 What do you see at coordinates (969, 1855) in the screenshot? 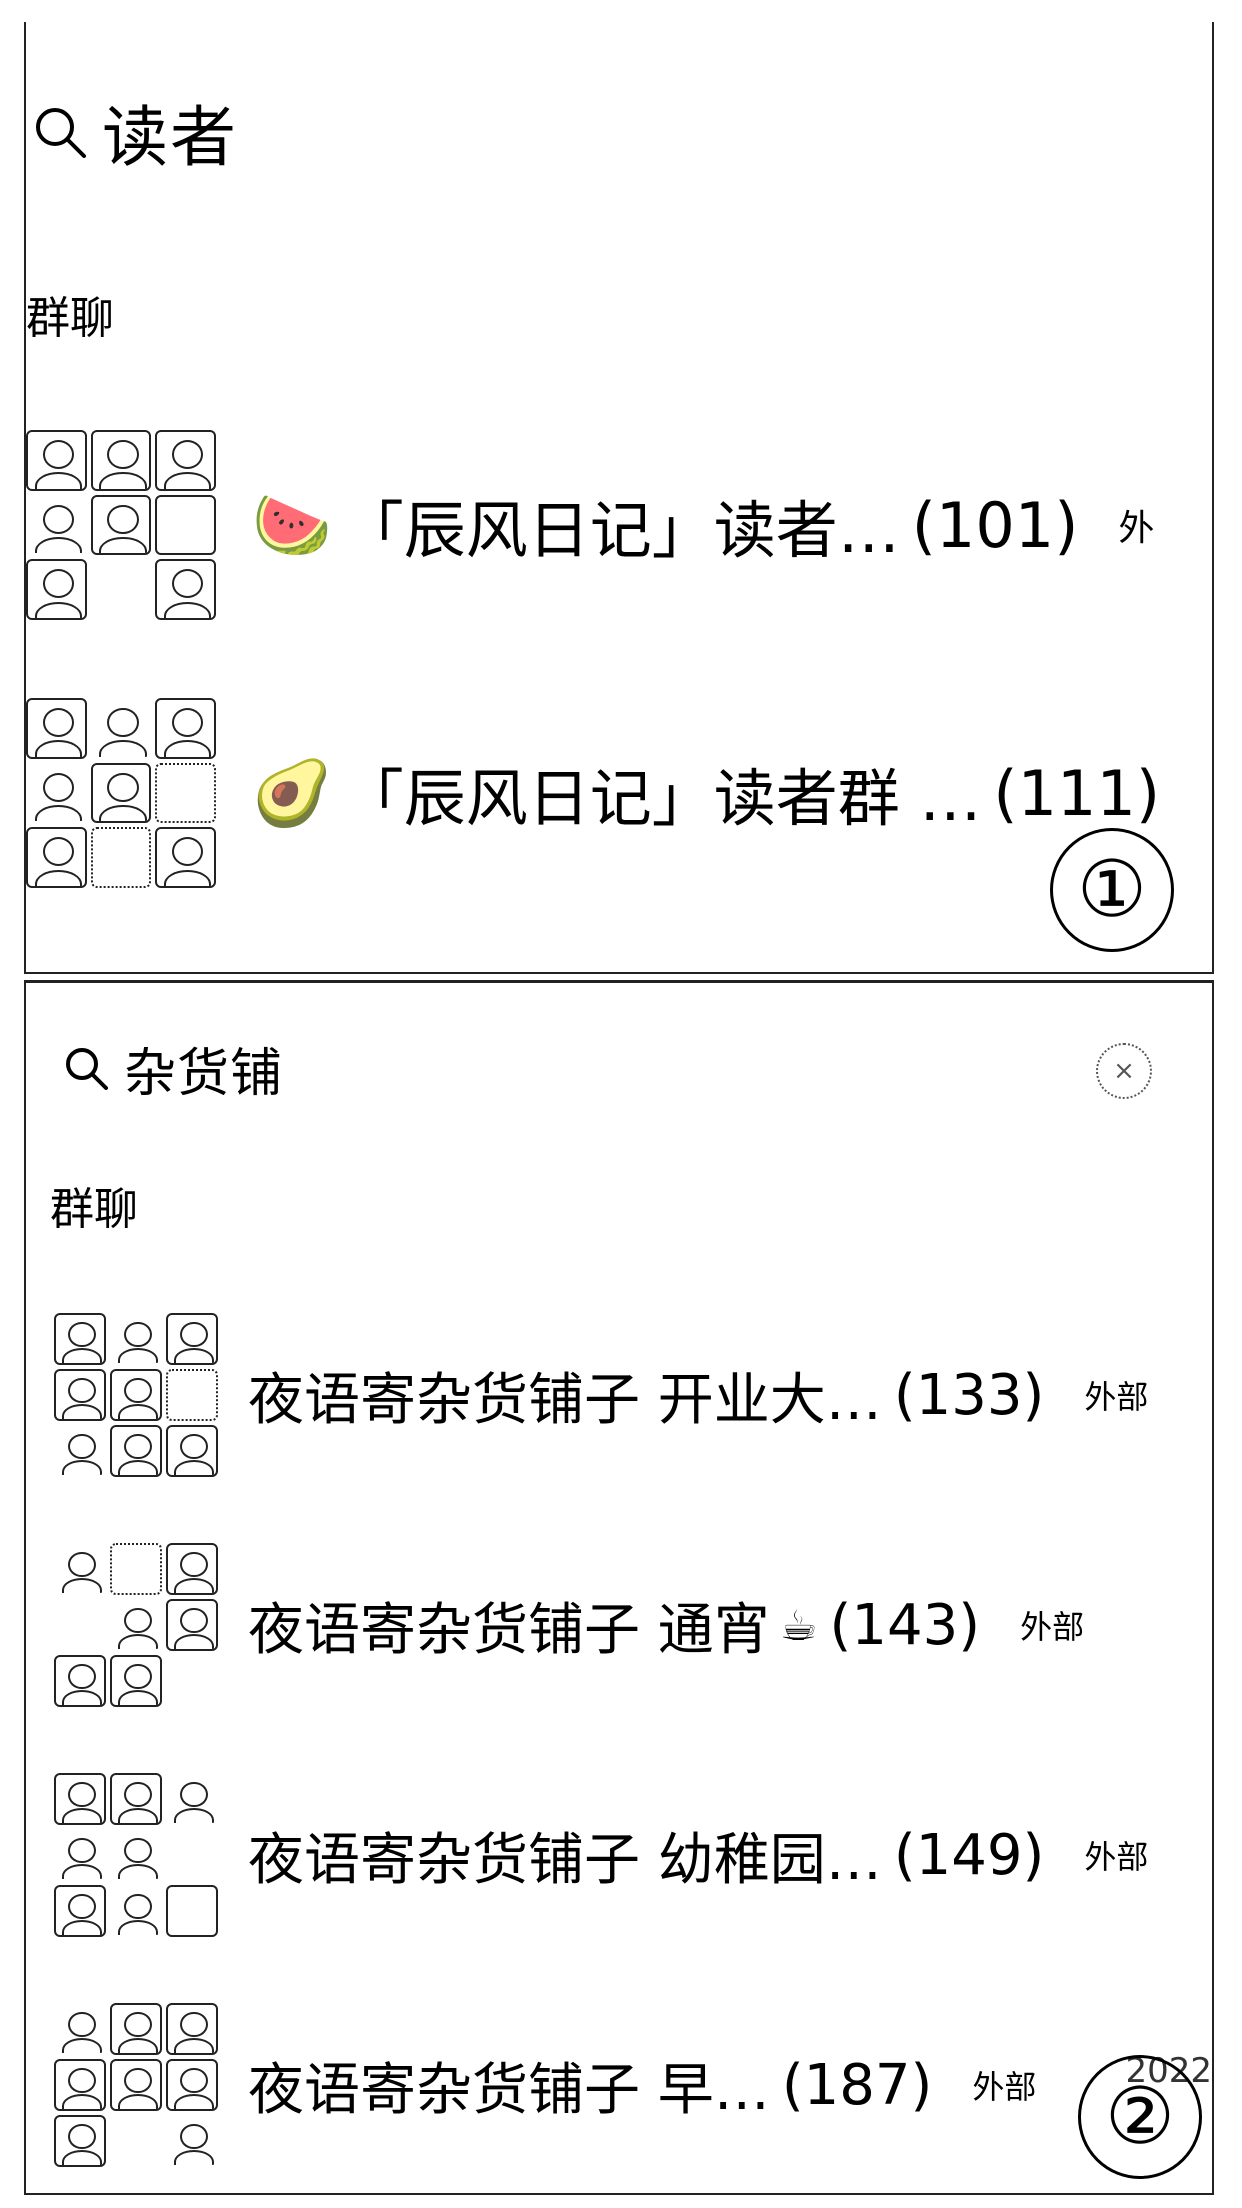
I see `member-count: (149)` at bounding box center [969, 1855].